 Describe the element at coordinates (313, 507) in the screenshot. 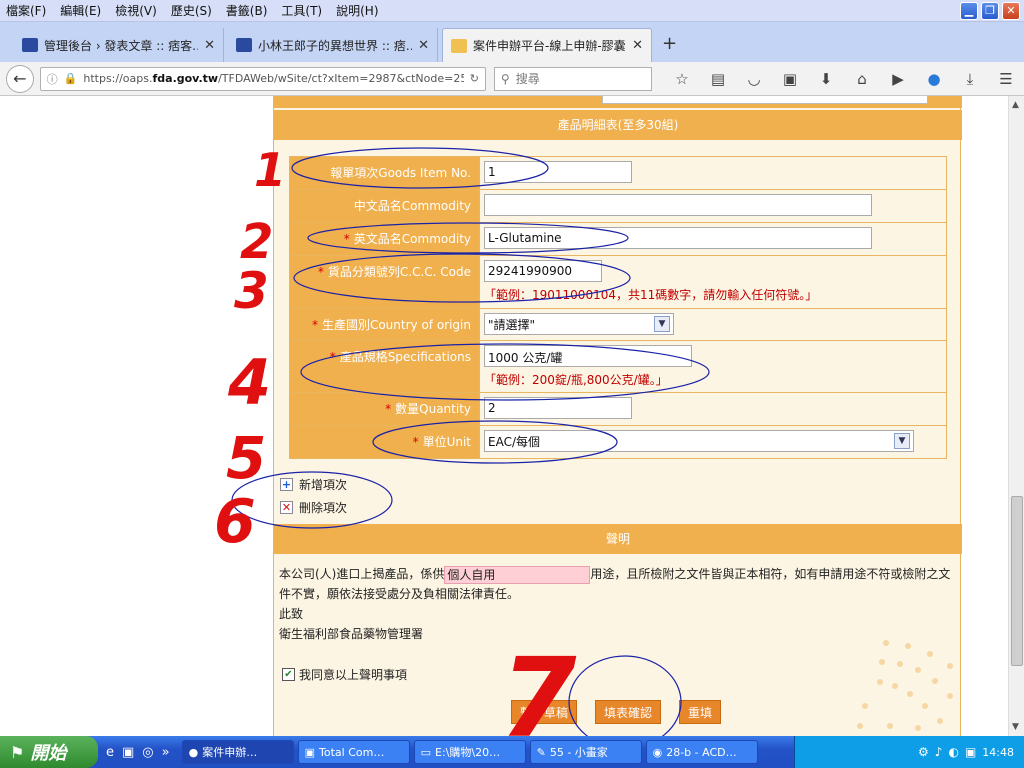

I see `delete-item-button: ✕ 刪除項次` at that location.